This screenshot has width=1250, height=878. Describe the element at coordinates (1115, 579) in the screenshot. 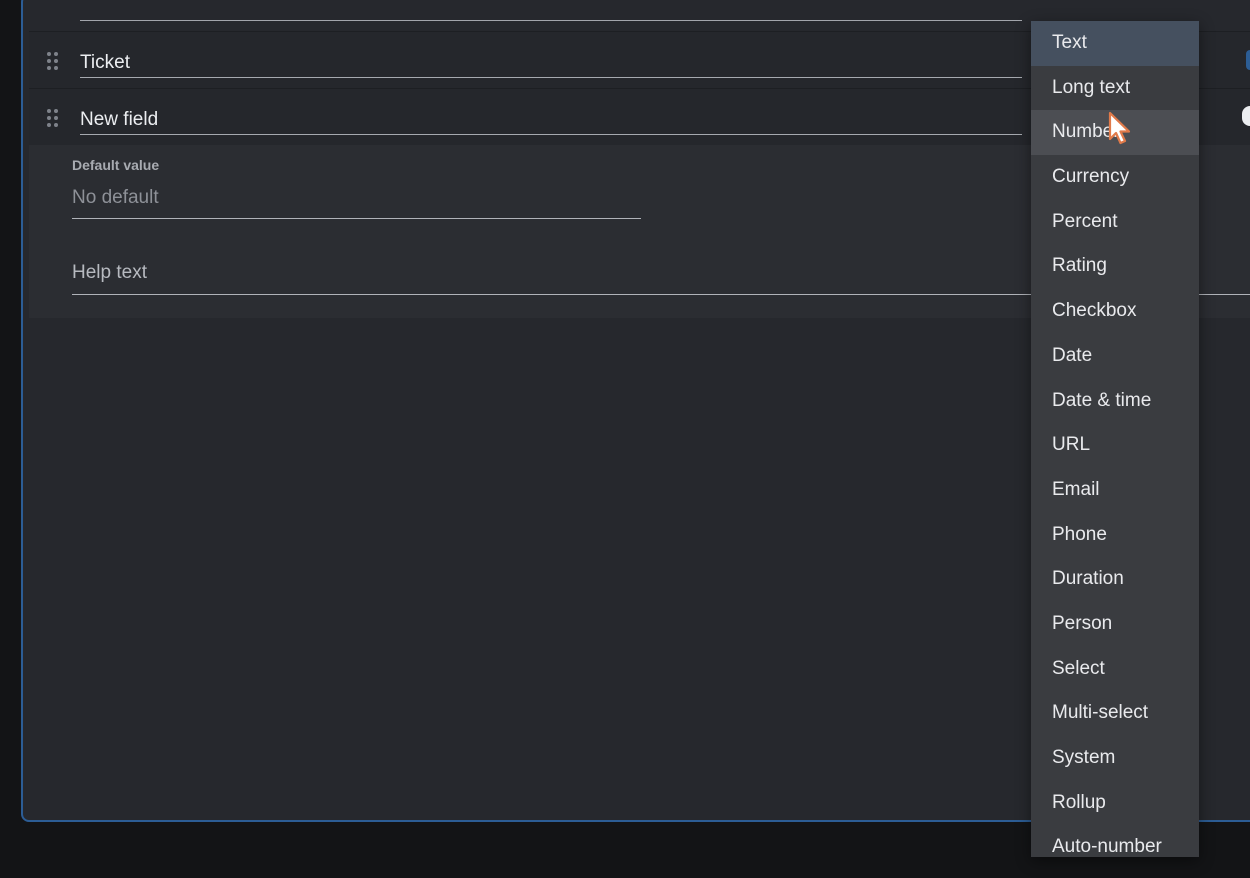

I see `type-option-duration: Duration` at that location.